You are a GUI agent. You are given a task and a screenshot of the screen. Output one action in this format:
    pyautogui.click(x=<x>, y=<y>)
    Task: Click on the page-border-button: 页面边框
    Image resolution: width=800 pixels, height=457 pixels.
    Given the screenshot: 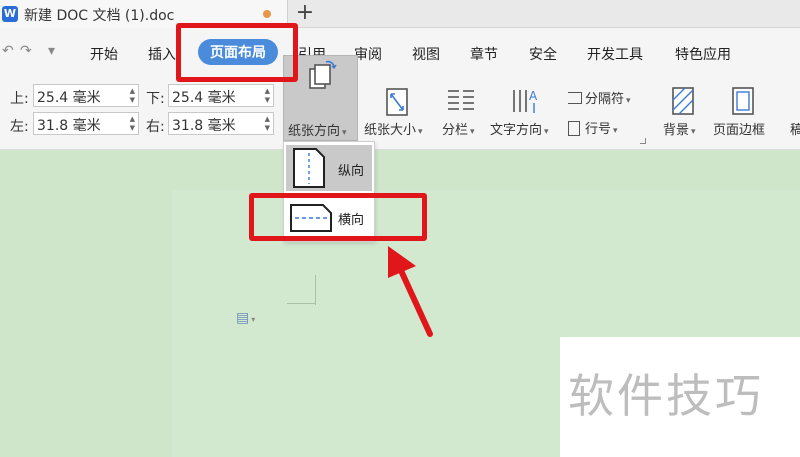 What is the action you would take?
    pyautogui.click(x=742, y=112)
    